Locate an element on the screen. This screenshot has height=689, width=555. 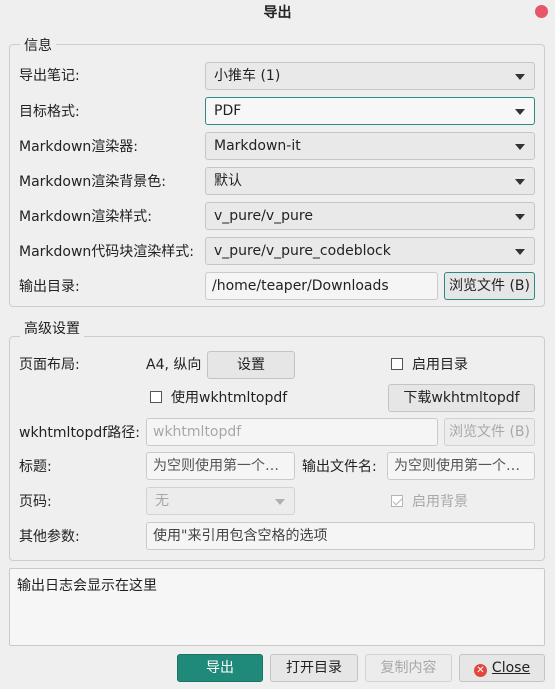
window-title: 导出 is located at coordinates (277, 13).